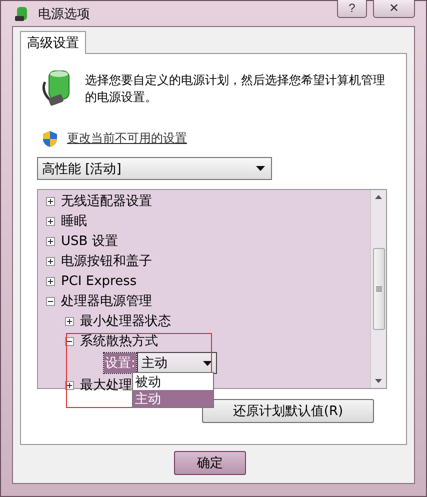 The height and width of the screenshot is (497, 427). I want to click on change-settings-link: 更改当前不可用的设置, so click(127, 138).